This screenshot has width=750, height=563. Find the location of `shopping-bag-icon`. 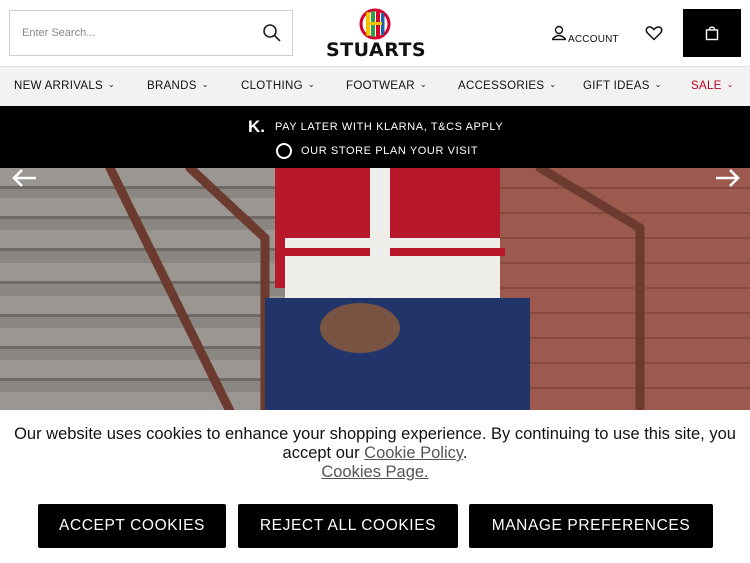

shopping-bag-icon is located at coordinates (712, 33).